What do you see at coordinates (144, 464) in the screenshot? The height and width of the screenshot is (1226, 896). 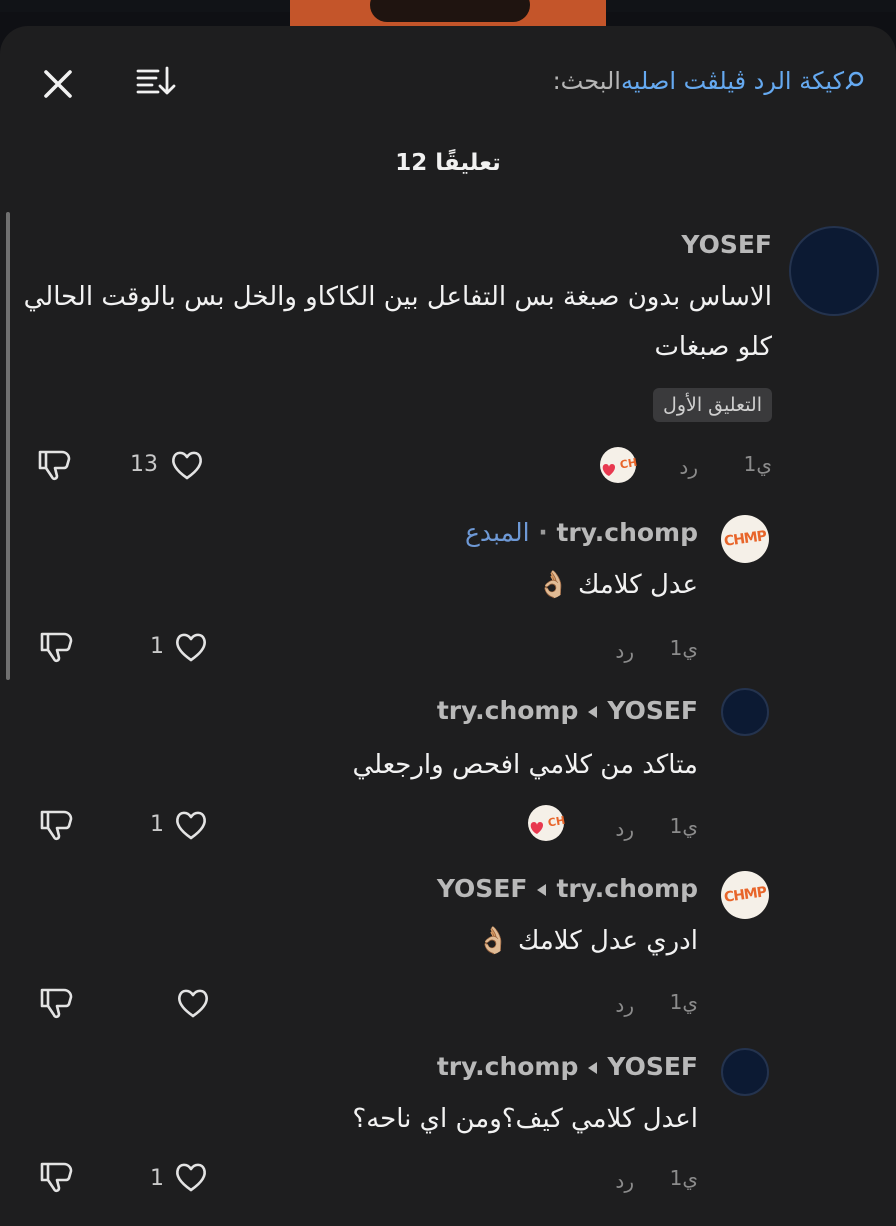 I see `like-count: 13` at bounding box center [144, 464].